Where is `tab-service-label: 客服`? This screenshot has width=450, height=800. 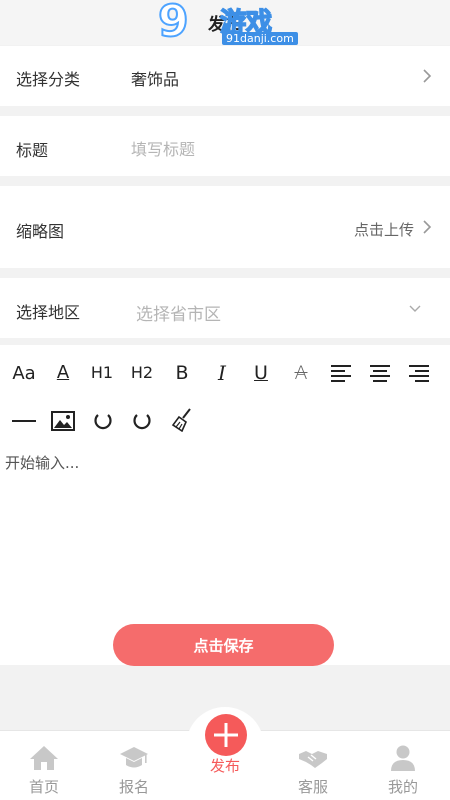
tab-service-label: 客服 is located at coordinates (312, 787).